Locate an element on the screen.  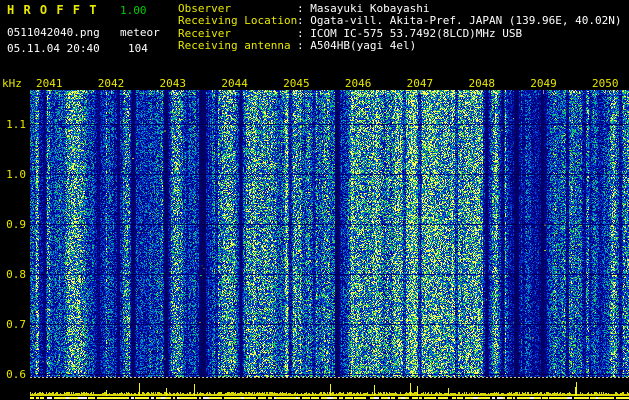
time-axis: 2041 2042 2043 2044 2045 2046 2047 2048 2049 2050 is located at coordinates (314, 83).